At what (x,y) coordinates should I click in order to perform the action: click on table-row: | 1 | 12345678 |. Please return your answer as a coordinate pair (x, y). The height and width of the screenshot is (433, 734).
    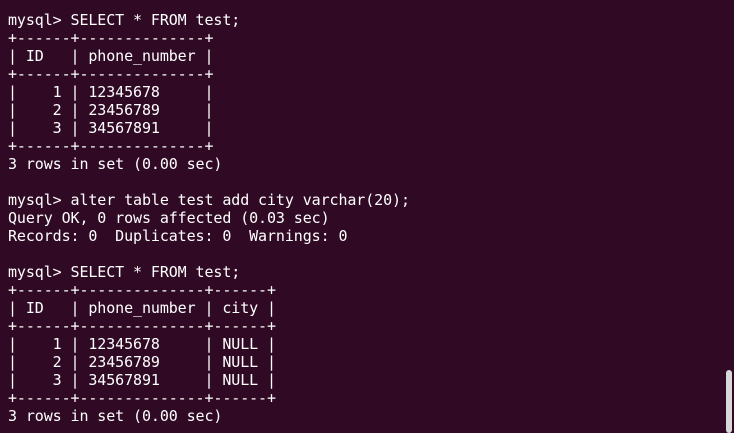
    Looking at the image, I should click on (111, 92).